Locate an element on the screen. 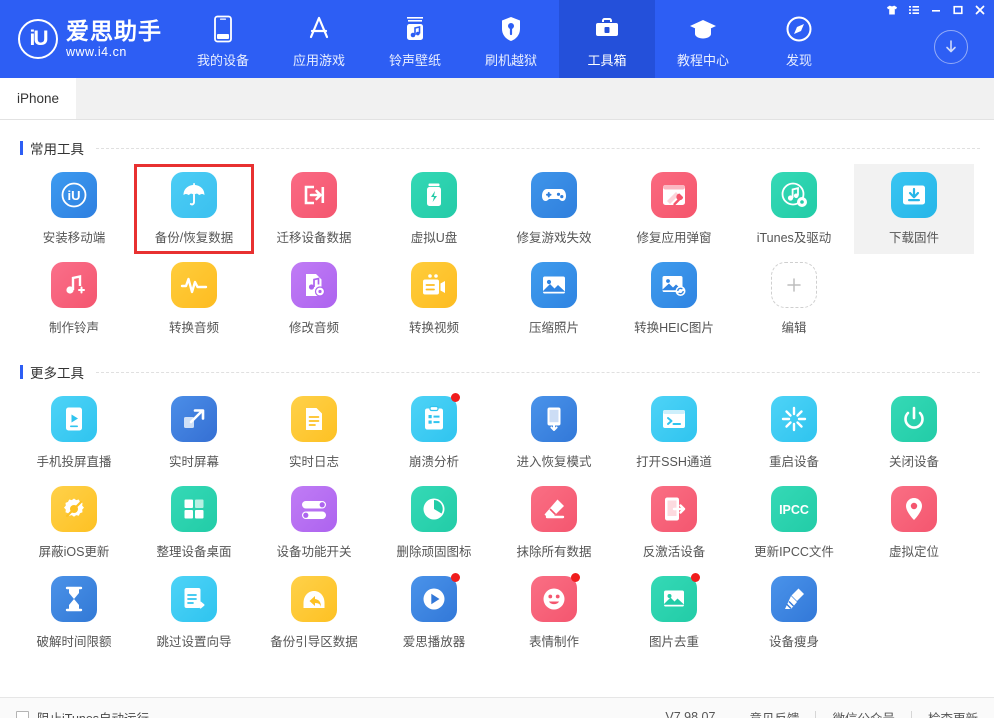 This screenshot has width=994, height=718. tool-realtime-log: 实时日志 is located at coordinates (314, 433).